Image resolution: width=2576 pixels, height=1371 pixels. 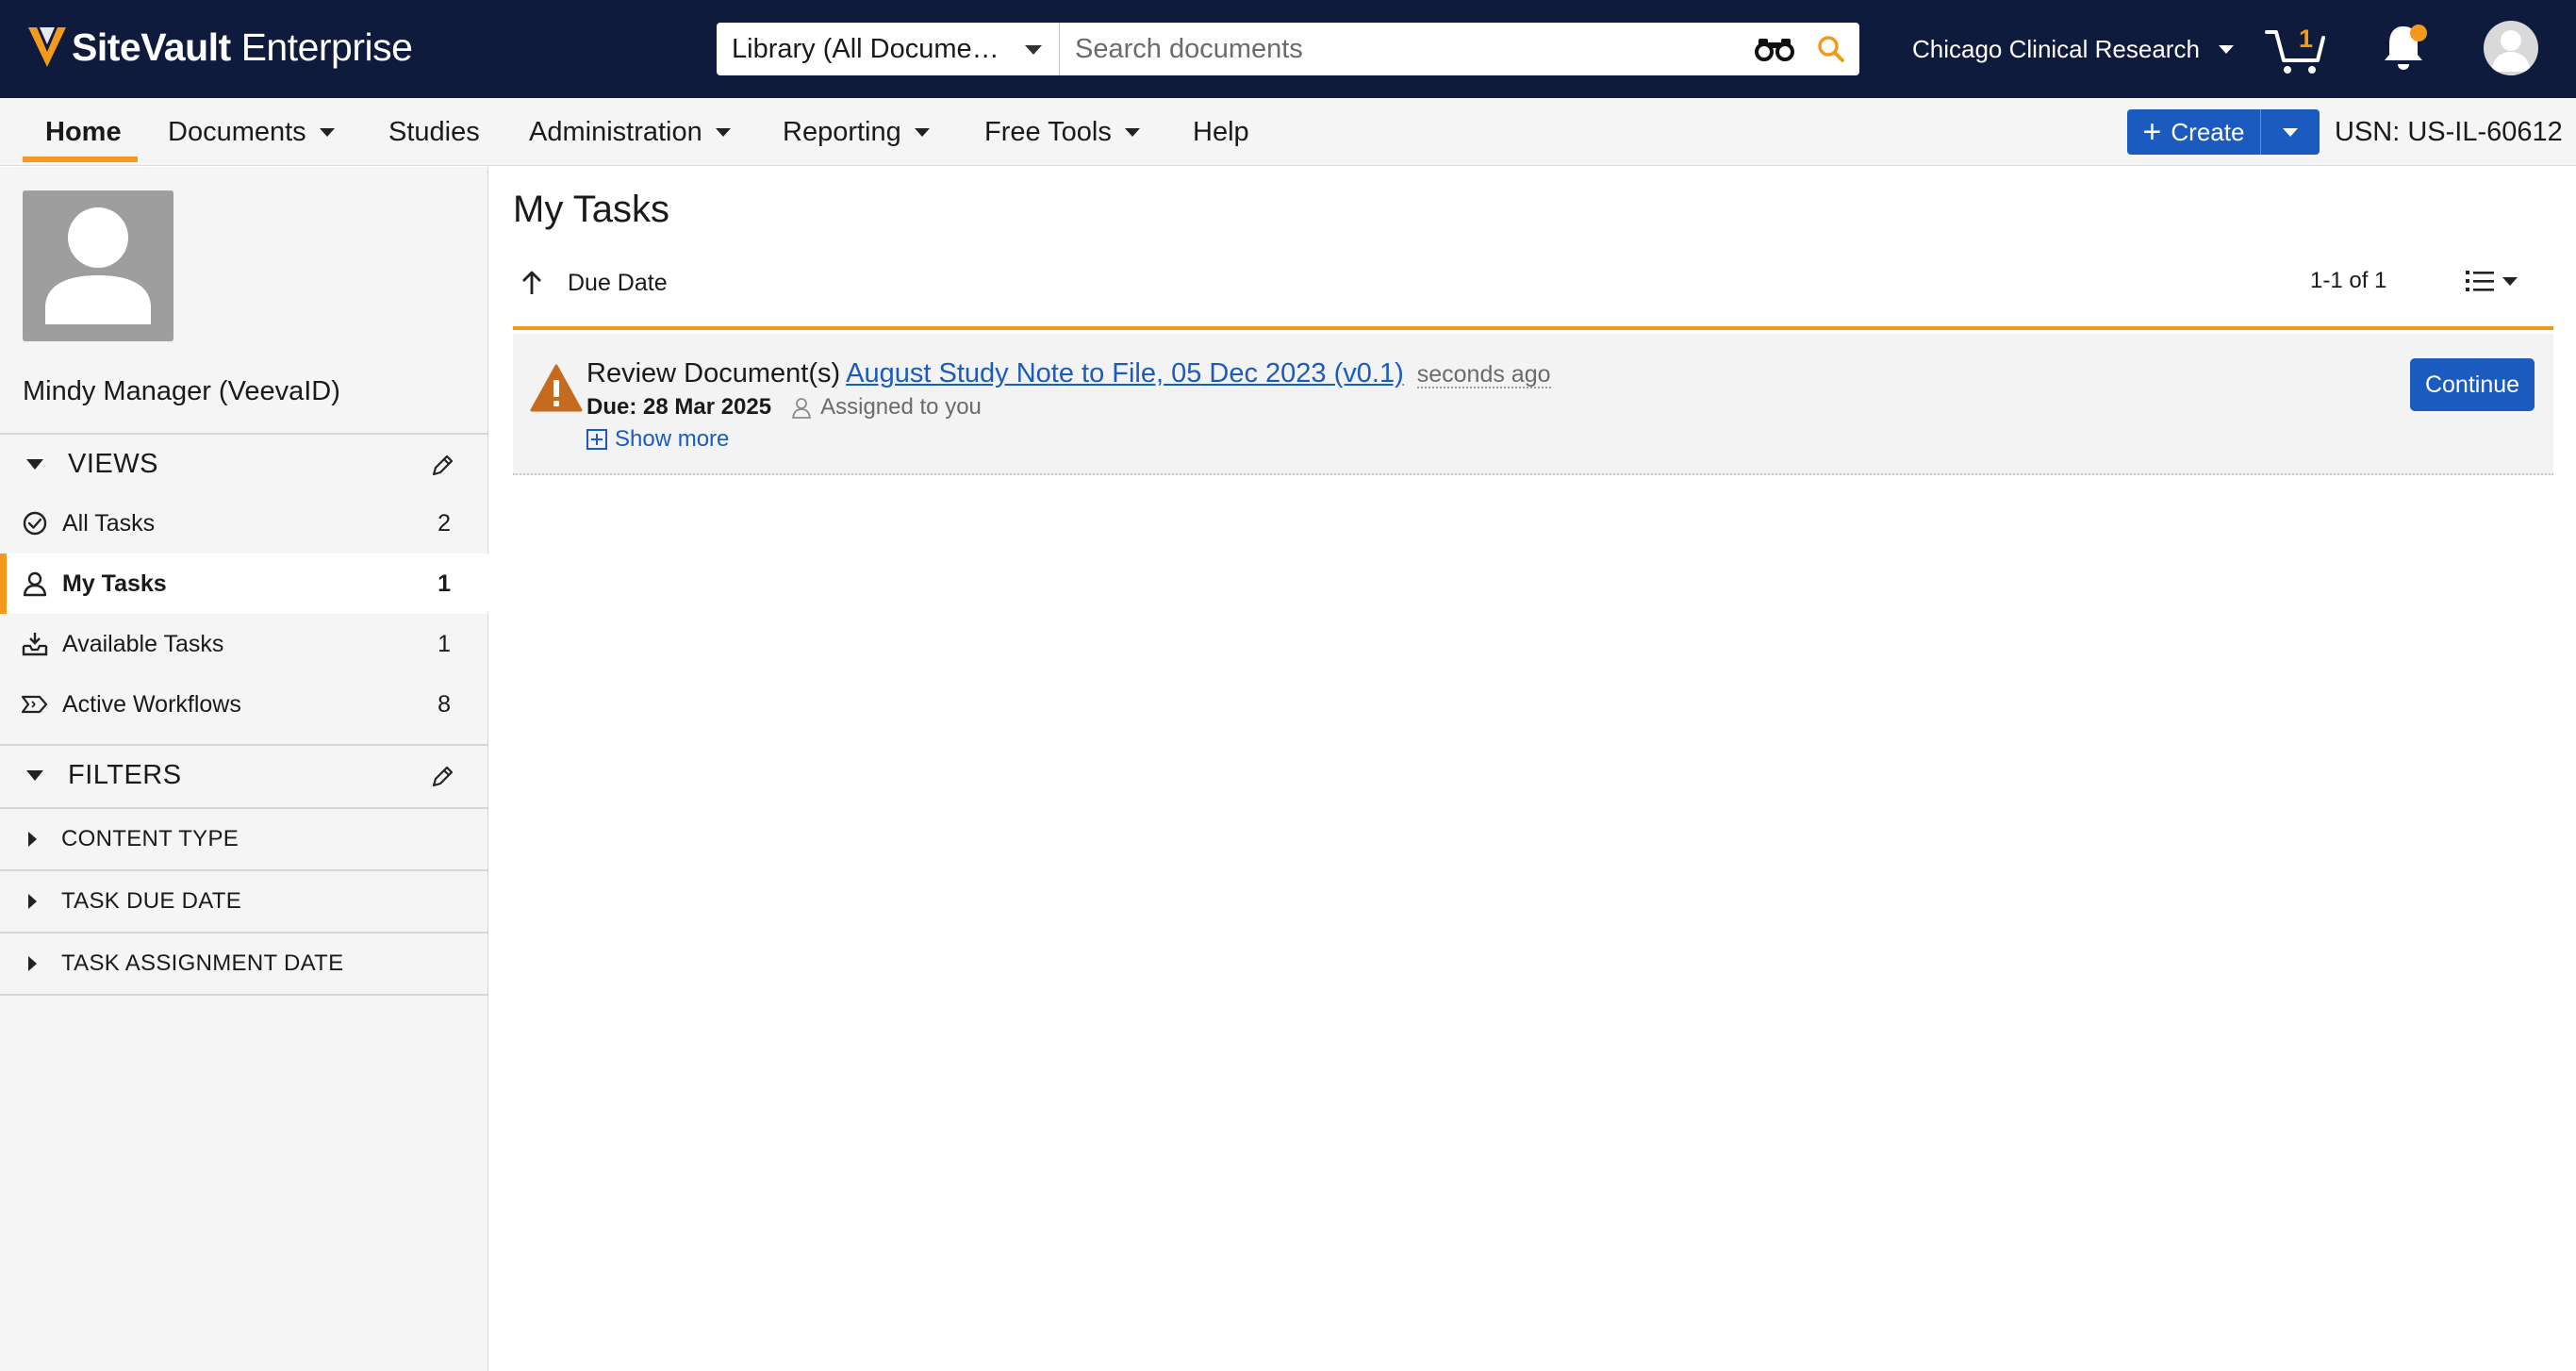 I want to click on user-menu-avatar, so click(x=2511, y=48).